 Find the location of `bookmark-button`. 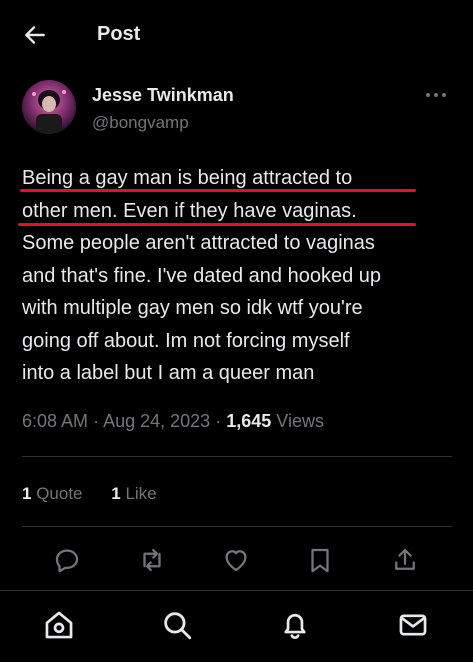

bookmark-button is located at coordinates (320, 560).